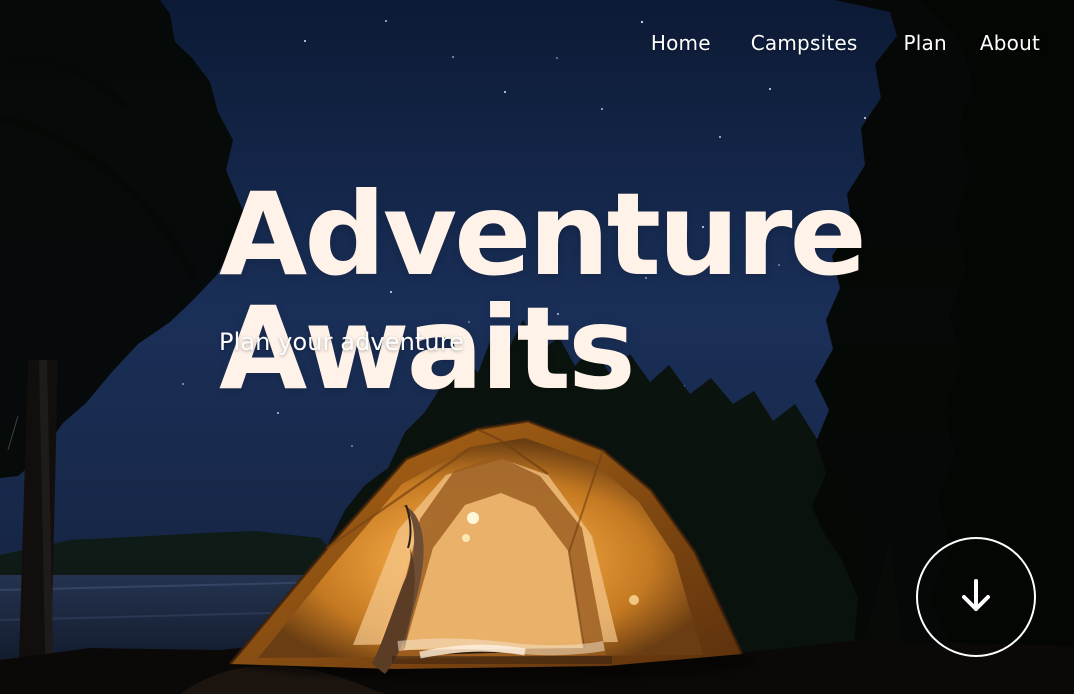  What do you see at coordinates (1010, 43) in the screenshot?
I see `nav-link-about: About` at bounding box center [1010, 43].